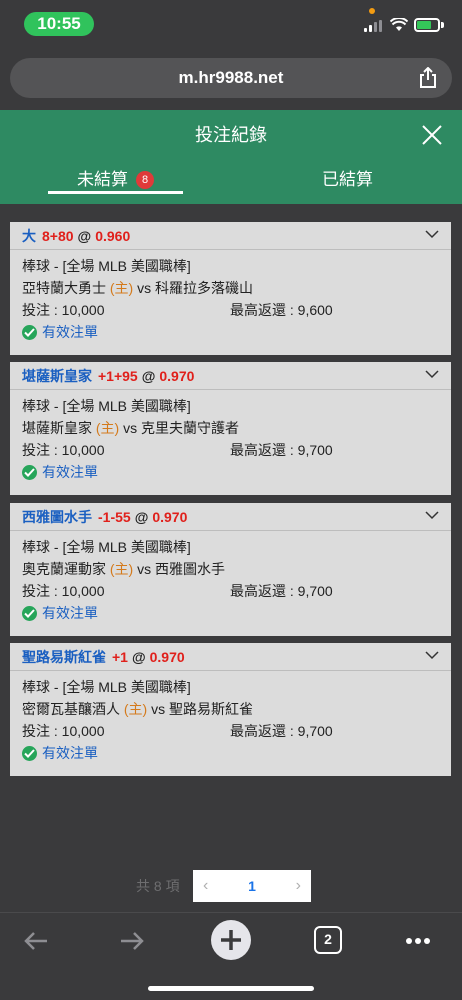  I want to click on bet-match: 奧克蘭運動家 (主) vs 西雅圖水手, so click(230, 569).